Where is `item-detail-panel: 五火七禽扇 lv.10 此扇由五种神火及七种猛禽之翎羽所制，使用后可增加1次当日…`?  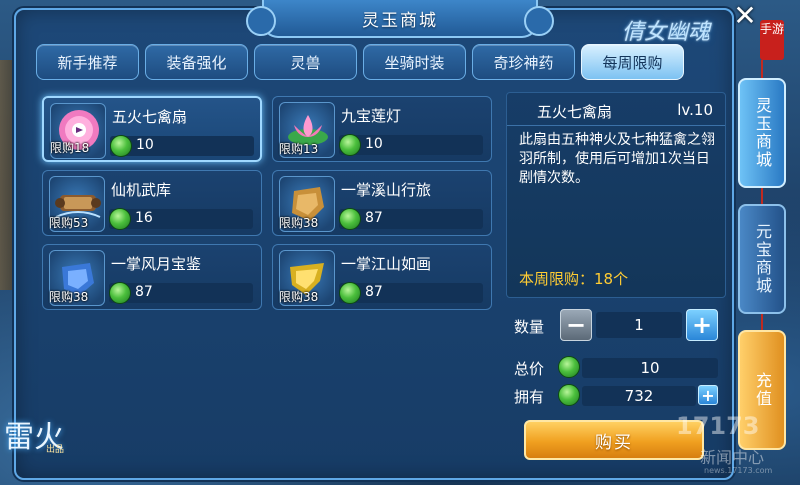 item-detail-panel: 五火七禽扇 lv.10 此扇由五种神火及七种猛禽之翎羽所制，使用后可增加1次当日… is located at coordinates (616, 195).